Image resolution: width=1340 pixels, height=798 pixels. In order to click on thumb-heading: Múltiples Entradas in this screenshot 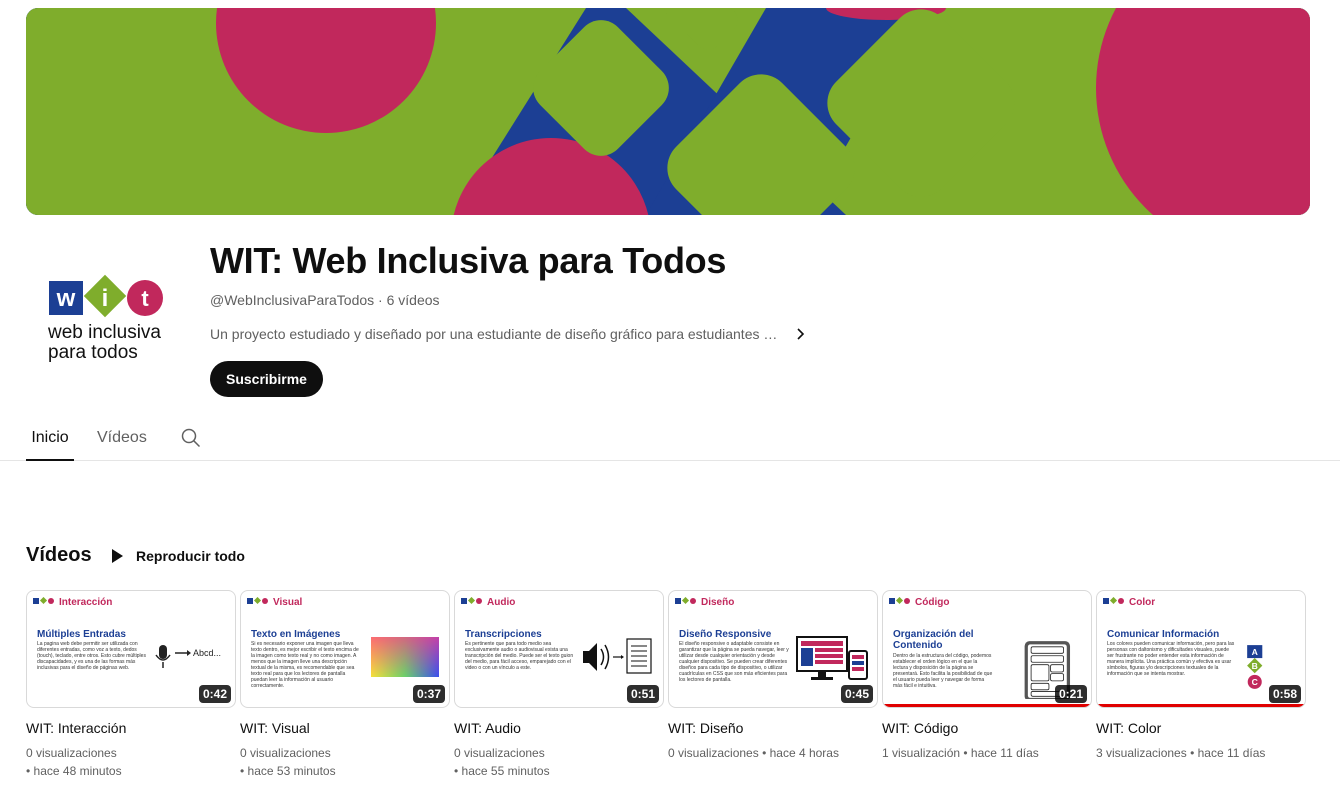, I will do `click(81, 634)`.